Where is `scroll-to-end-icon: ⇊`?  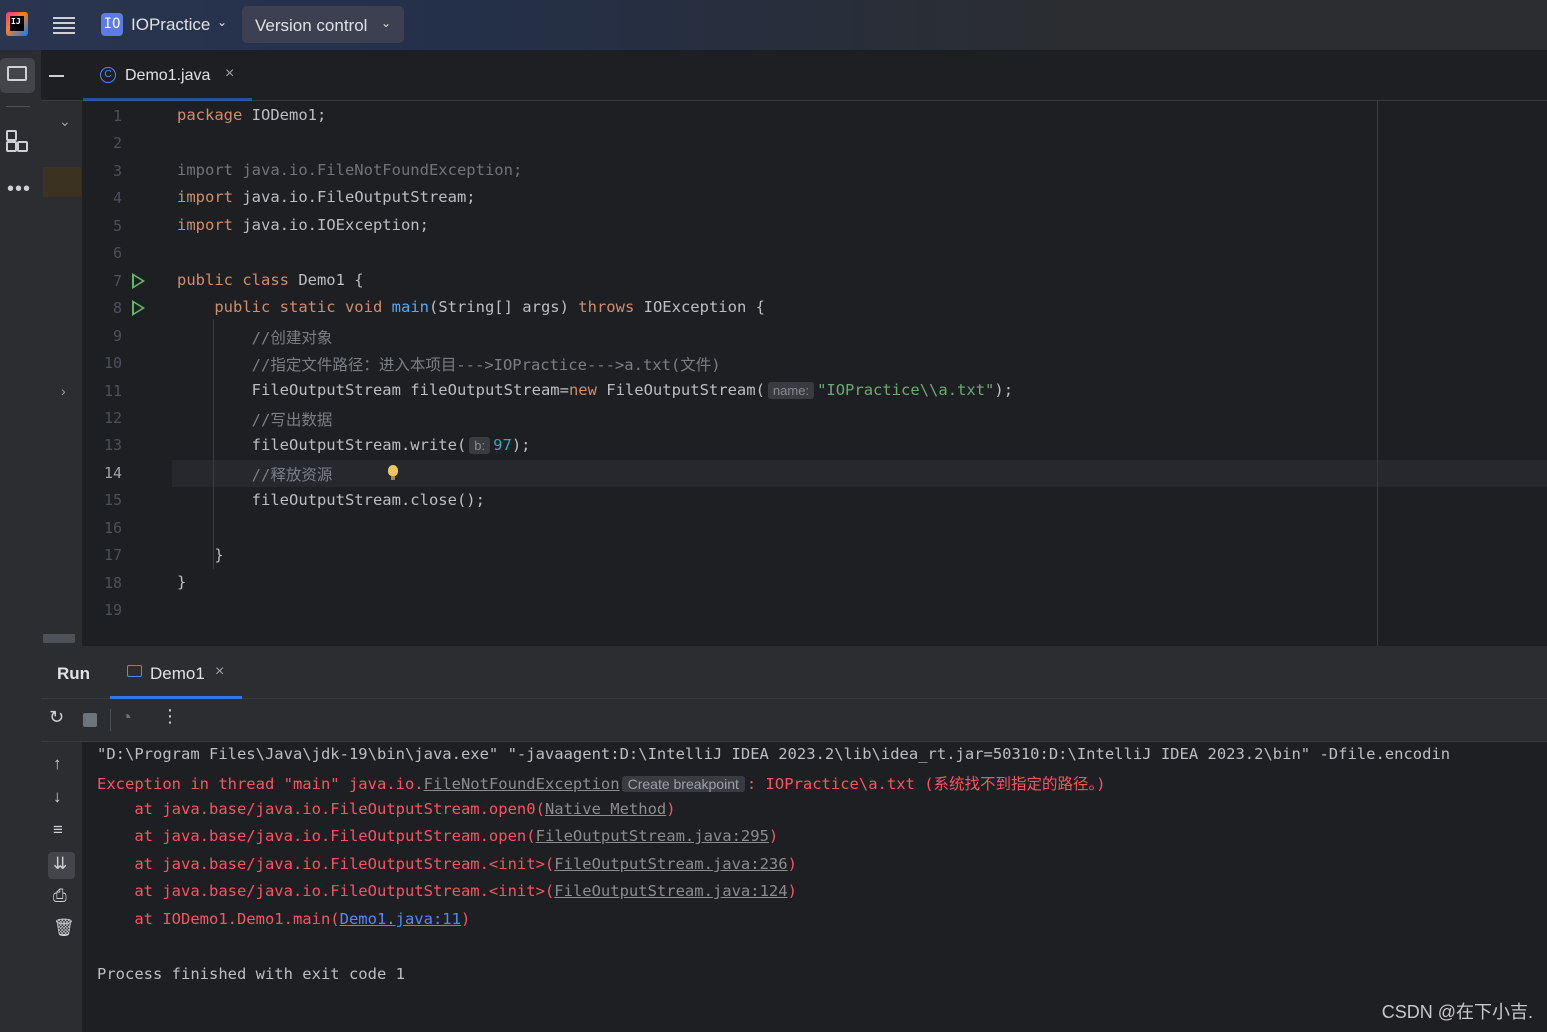
scroll-to-end-icon: ⇊ is located at coordinates (60, 863).